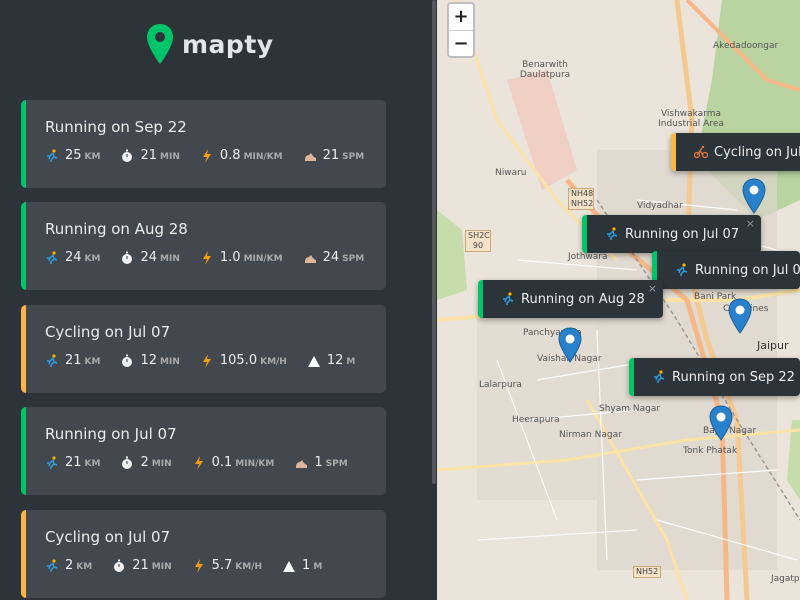 The width and height of the screenshot is (800, 600). I want to click on workout-detail: 1M, so click(302, 565).